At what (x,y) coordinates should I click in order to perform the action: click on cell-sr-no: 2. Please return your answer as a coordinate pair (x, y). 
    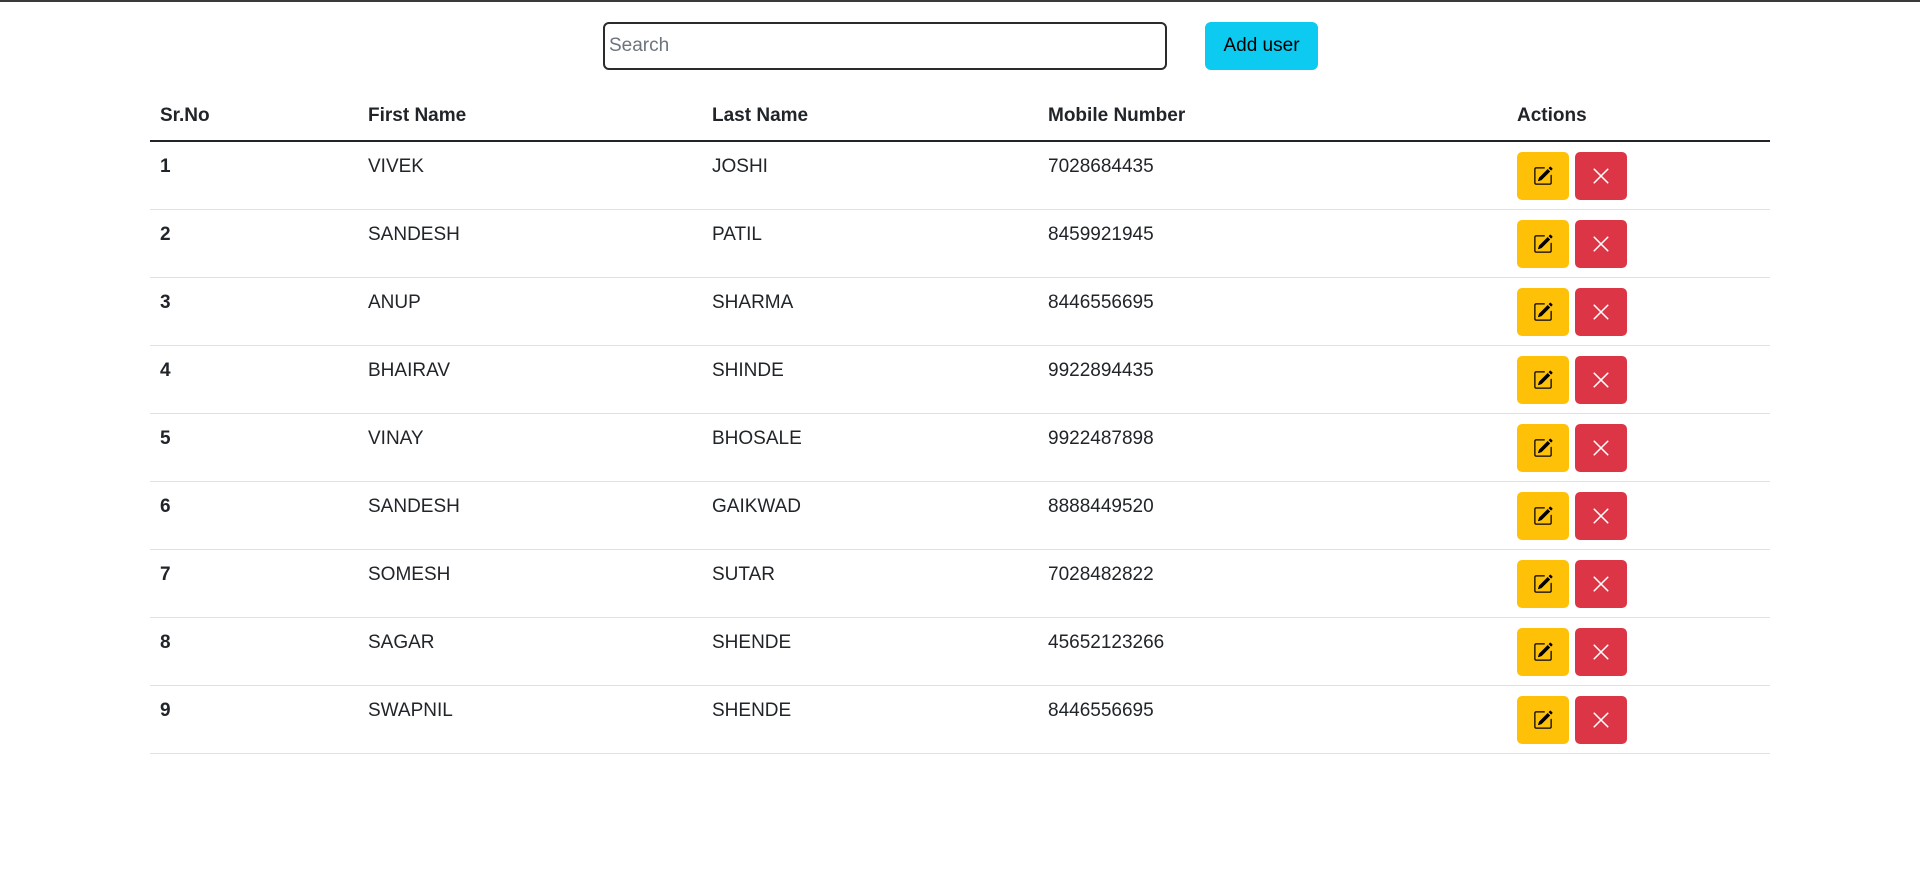
    Looking at the image, I should click on (254, 243).